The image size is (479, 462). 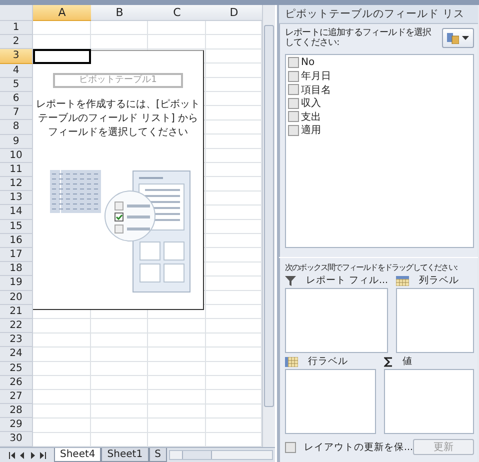 I want to click on layout-icon, so click(x=453, y=38).